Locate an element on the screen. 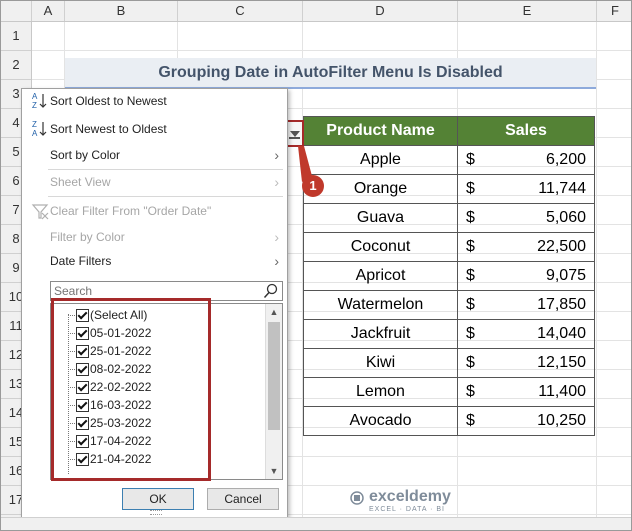 The width and height of the screenshot is (632, 531). sales-cell: $6,200 is located at coordinates (526, 160).